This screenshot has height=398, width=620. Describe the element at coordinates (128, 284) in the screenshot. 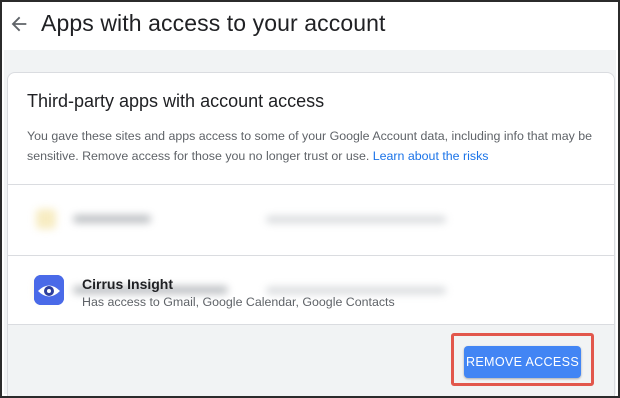

I see `app-name: Cirrus Insight` at that location.